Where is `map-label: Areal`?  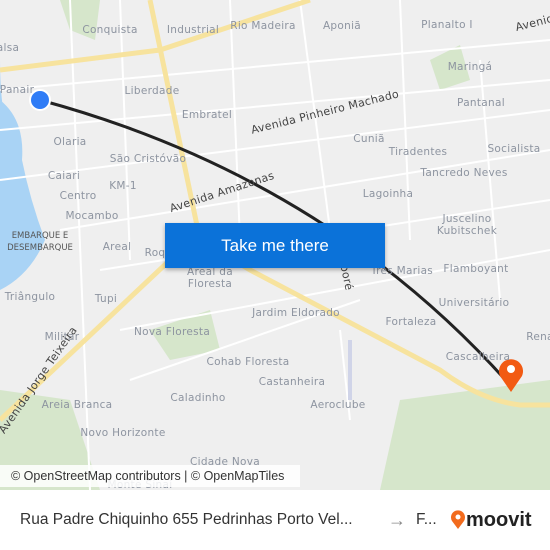
map-label: Areal is located at coordinates (117, 247).